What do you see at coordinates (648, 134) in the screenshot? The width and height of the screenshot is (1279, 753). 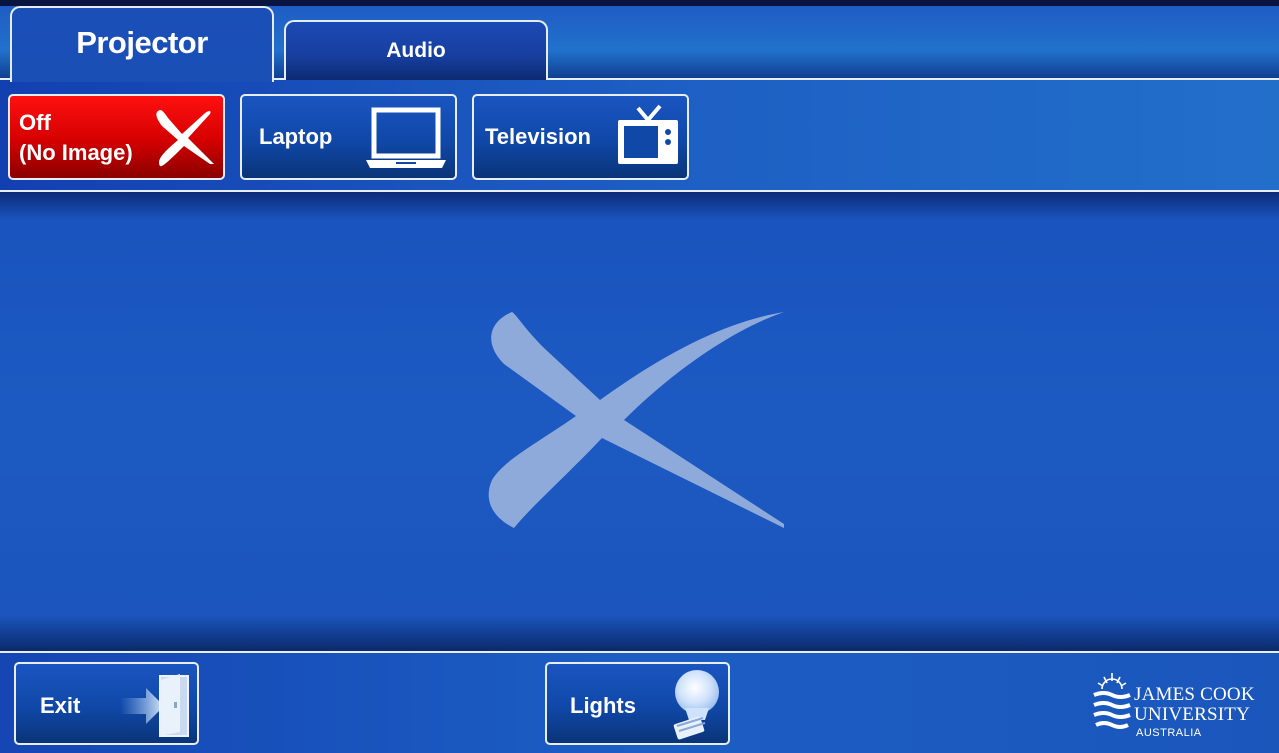 I see `television-icon` at bounding box center [648, 134].